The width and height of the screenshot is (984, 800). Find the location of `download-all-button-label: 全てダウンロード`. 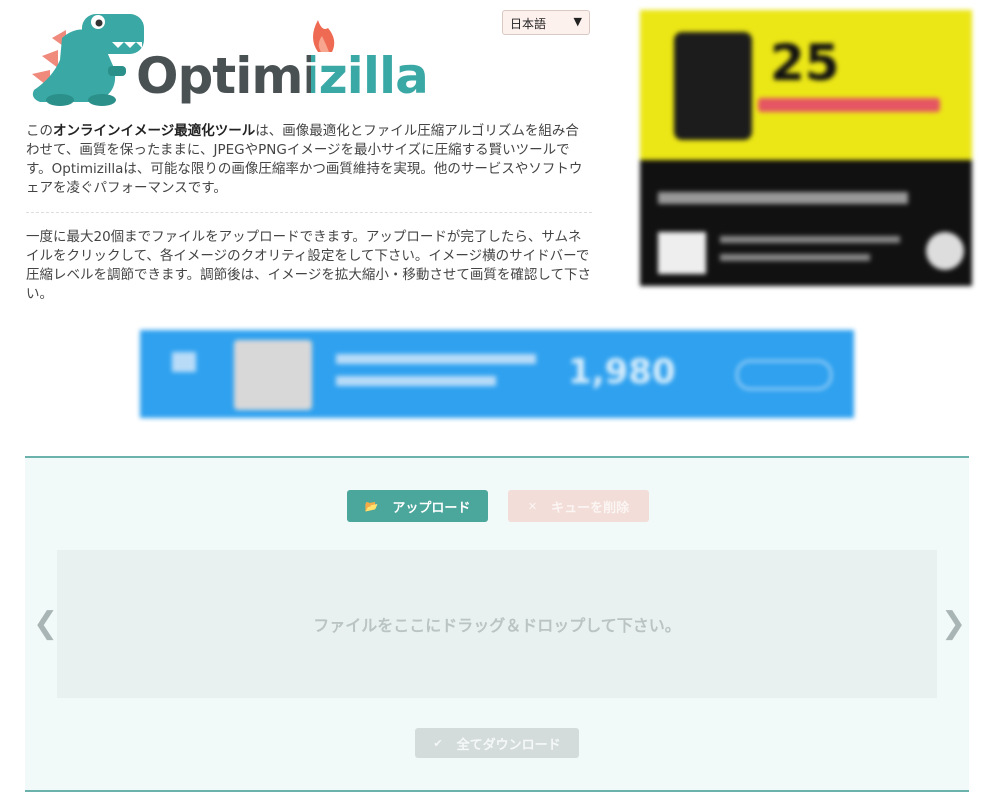

download-all-button-label: 全てダウンロード is located at coordinates (508, 745).